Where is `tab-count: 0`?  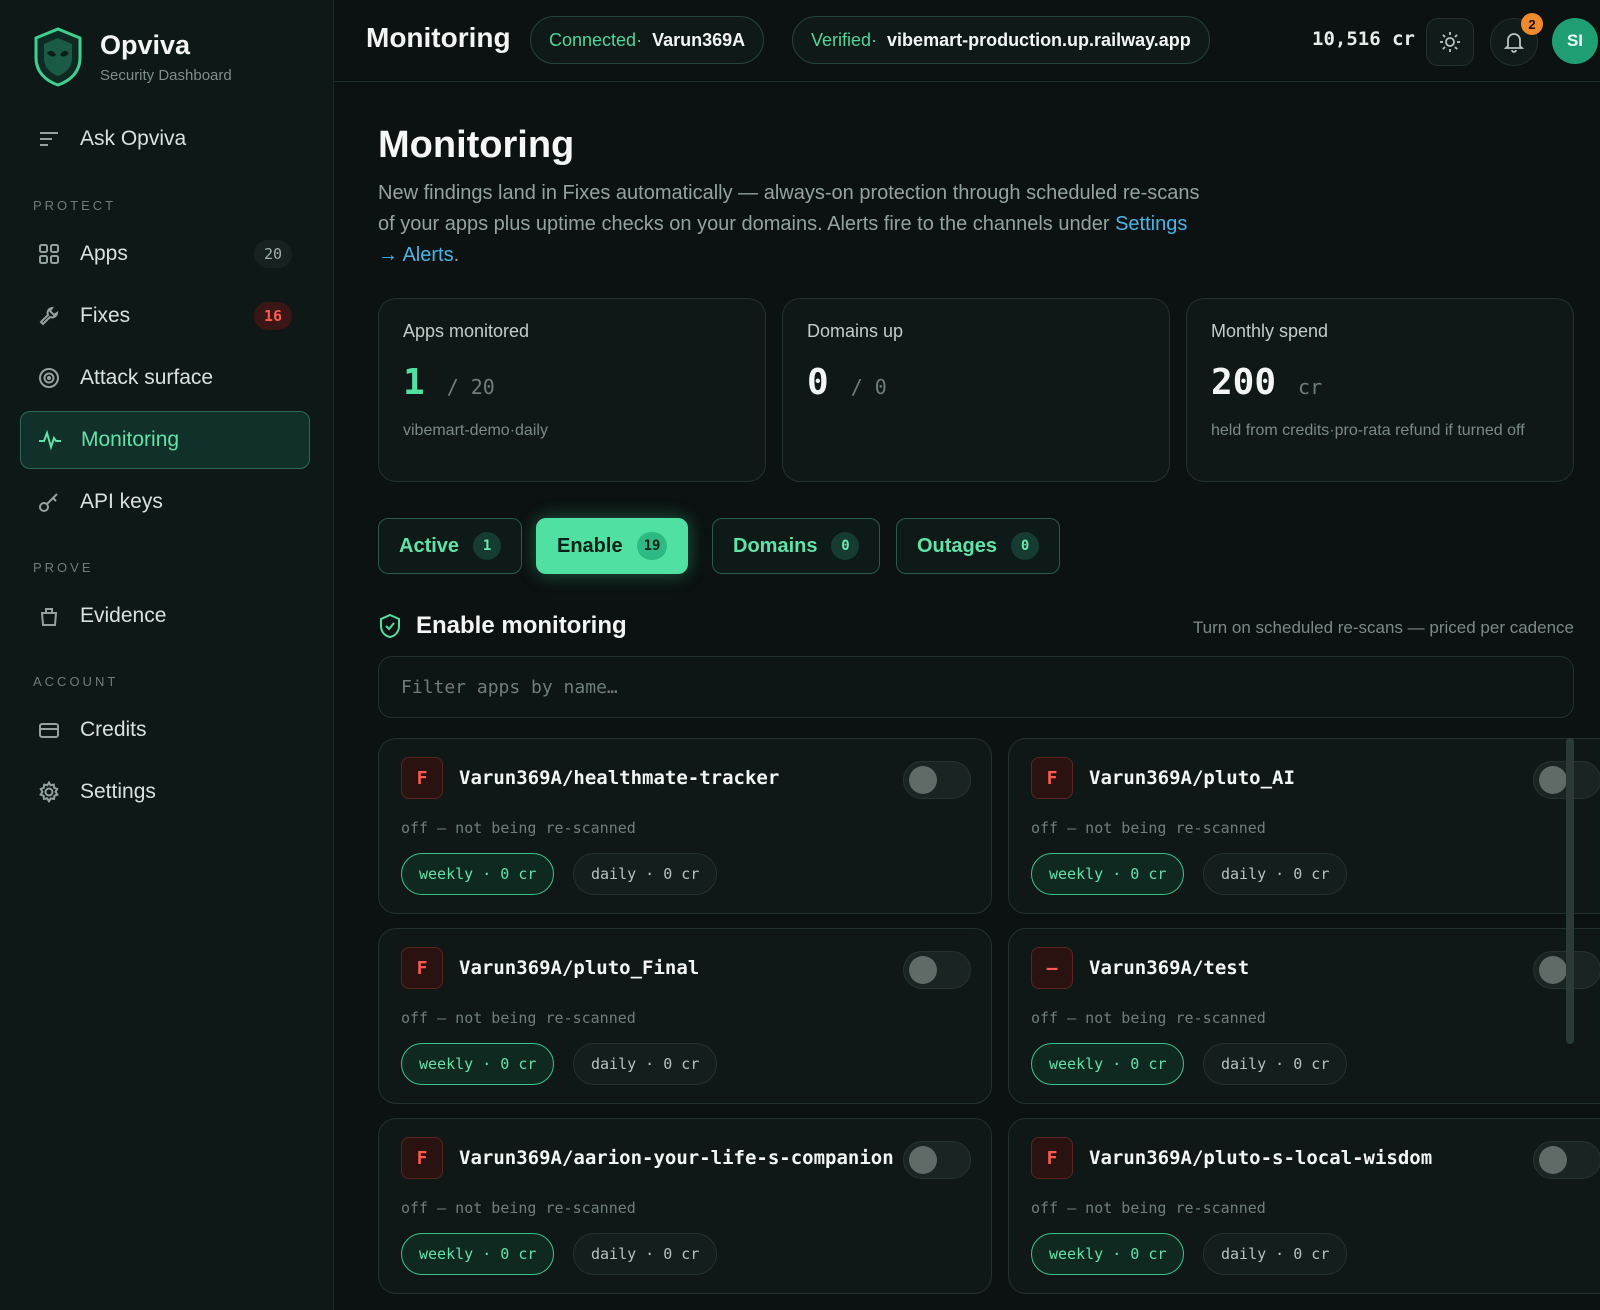
tab-count: 0 is located at coordinates (845, 546).